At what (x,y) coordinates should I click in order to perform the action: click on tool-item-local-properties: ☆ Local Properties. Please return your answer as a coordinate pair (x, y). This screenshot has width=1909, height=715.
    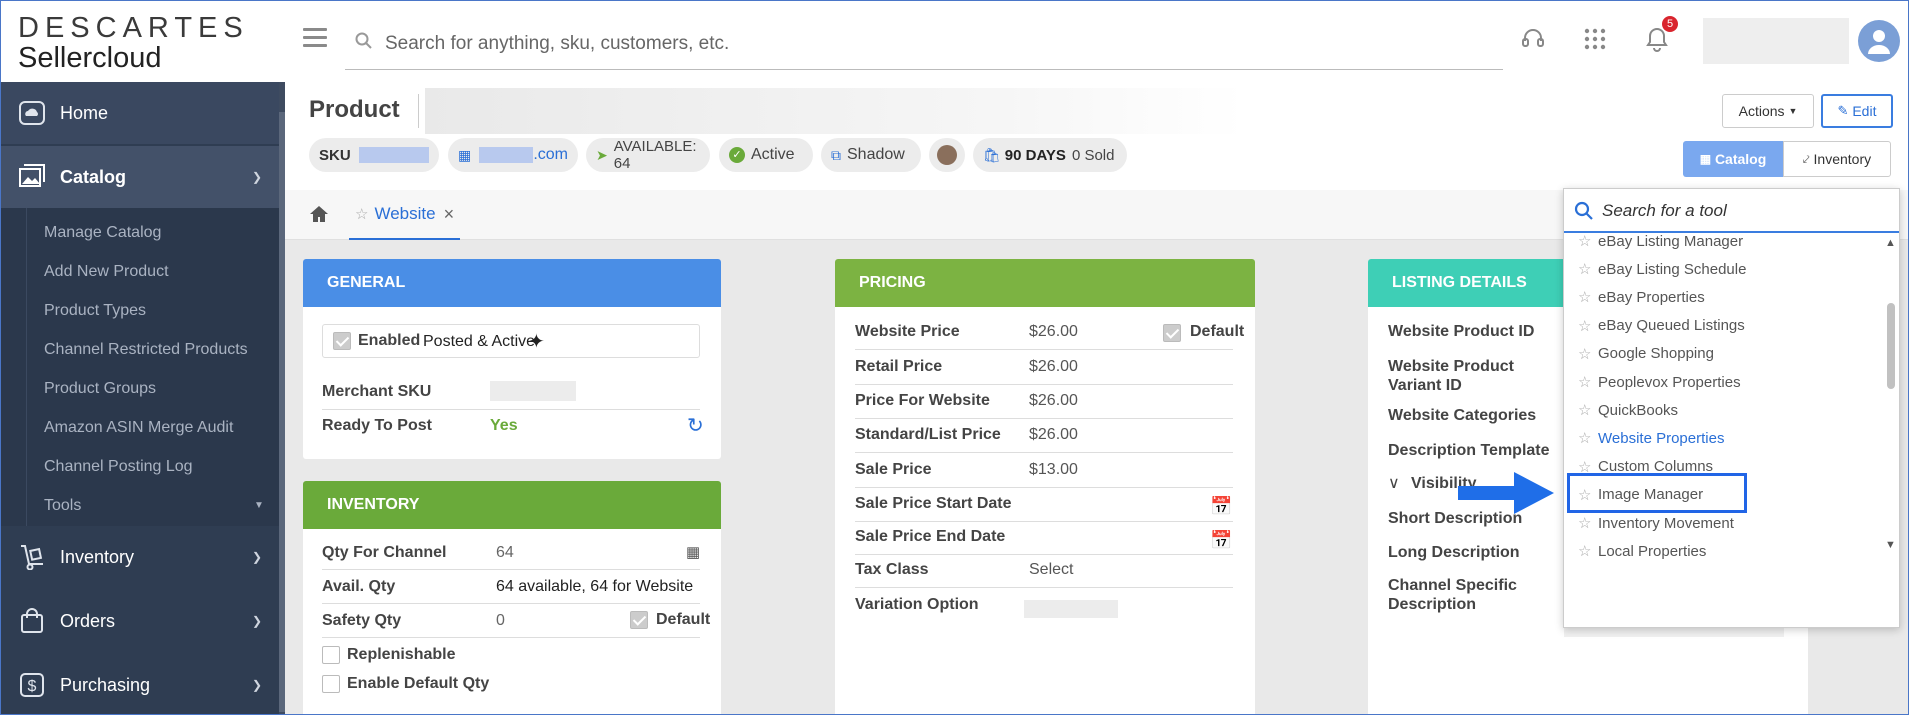
    Looking at the image, I should click on (1724, 551).